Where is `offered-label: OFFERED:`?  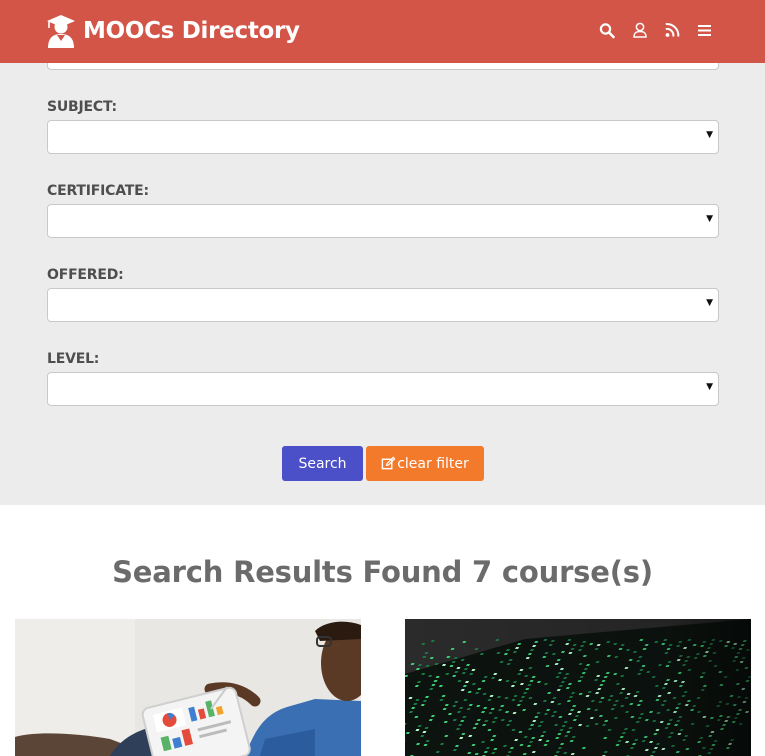 offered-label: OFFERED: is located at coordinates (85, 275).